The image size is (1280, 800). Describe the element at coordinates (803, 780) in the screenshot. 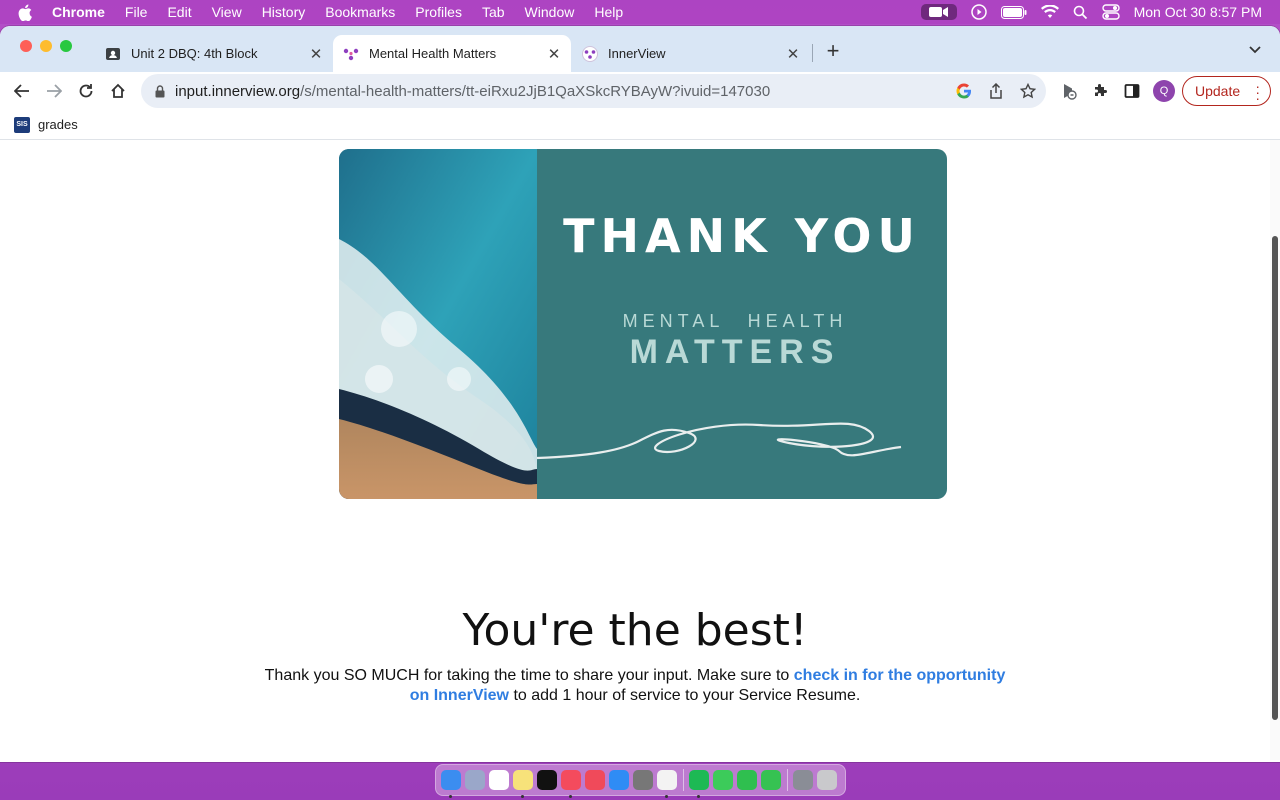

I see `downloads-stack-icon` at that location.